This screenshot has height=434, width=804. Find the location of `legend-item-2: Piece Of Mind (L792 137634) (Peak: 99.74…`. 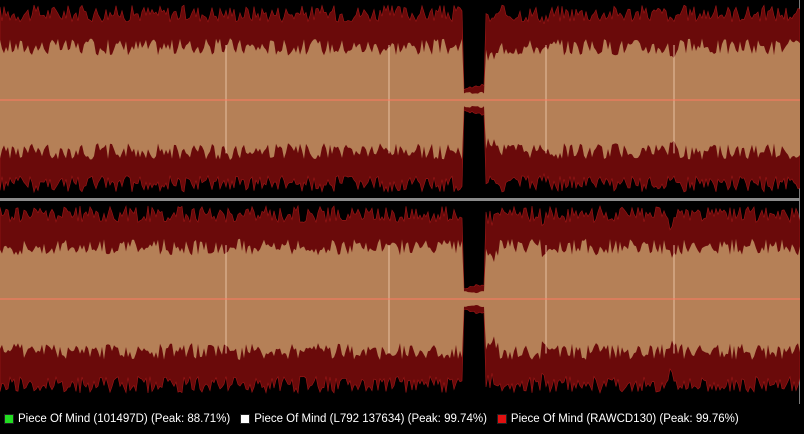

legend-item-2: Piece Of Mind (L792 137634) (Peak: 99.74… is located at coordinates (363, 419).